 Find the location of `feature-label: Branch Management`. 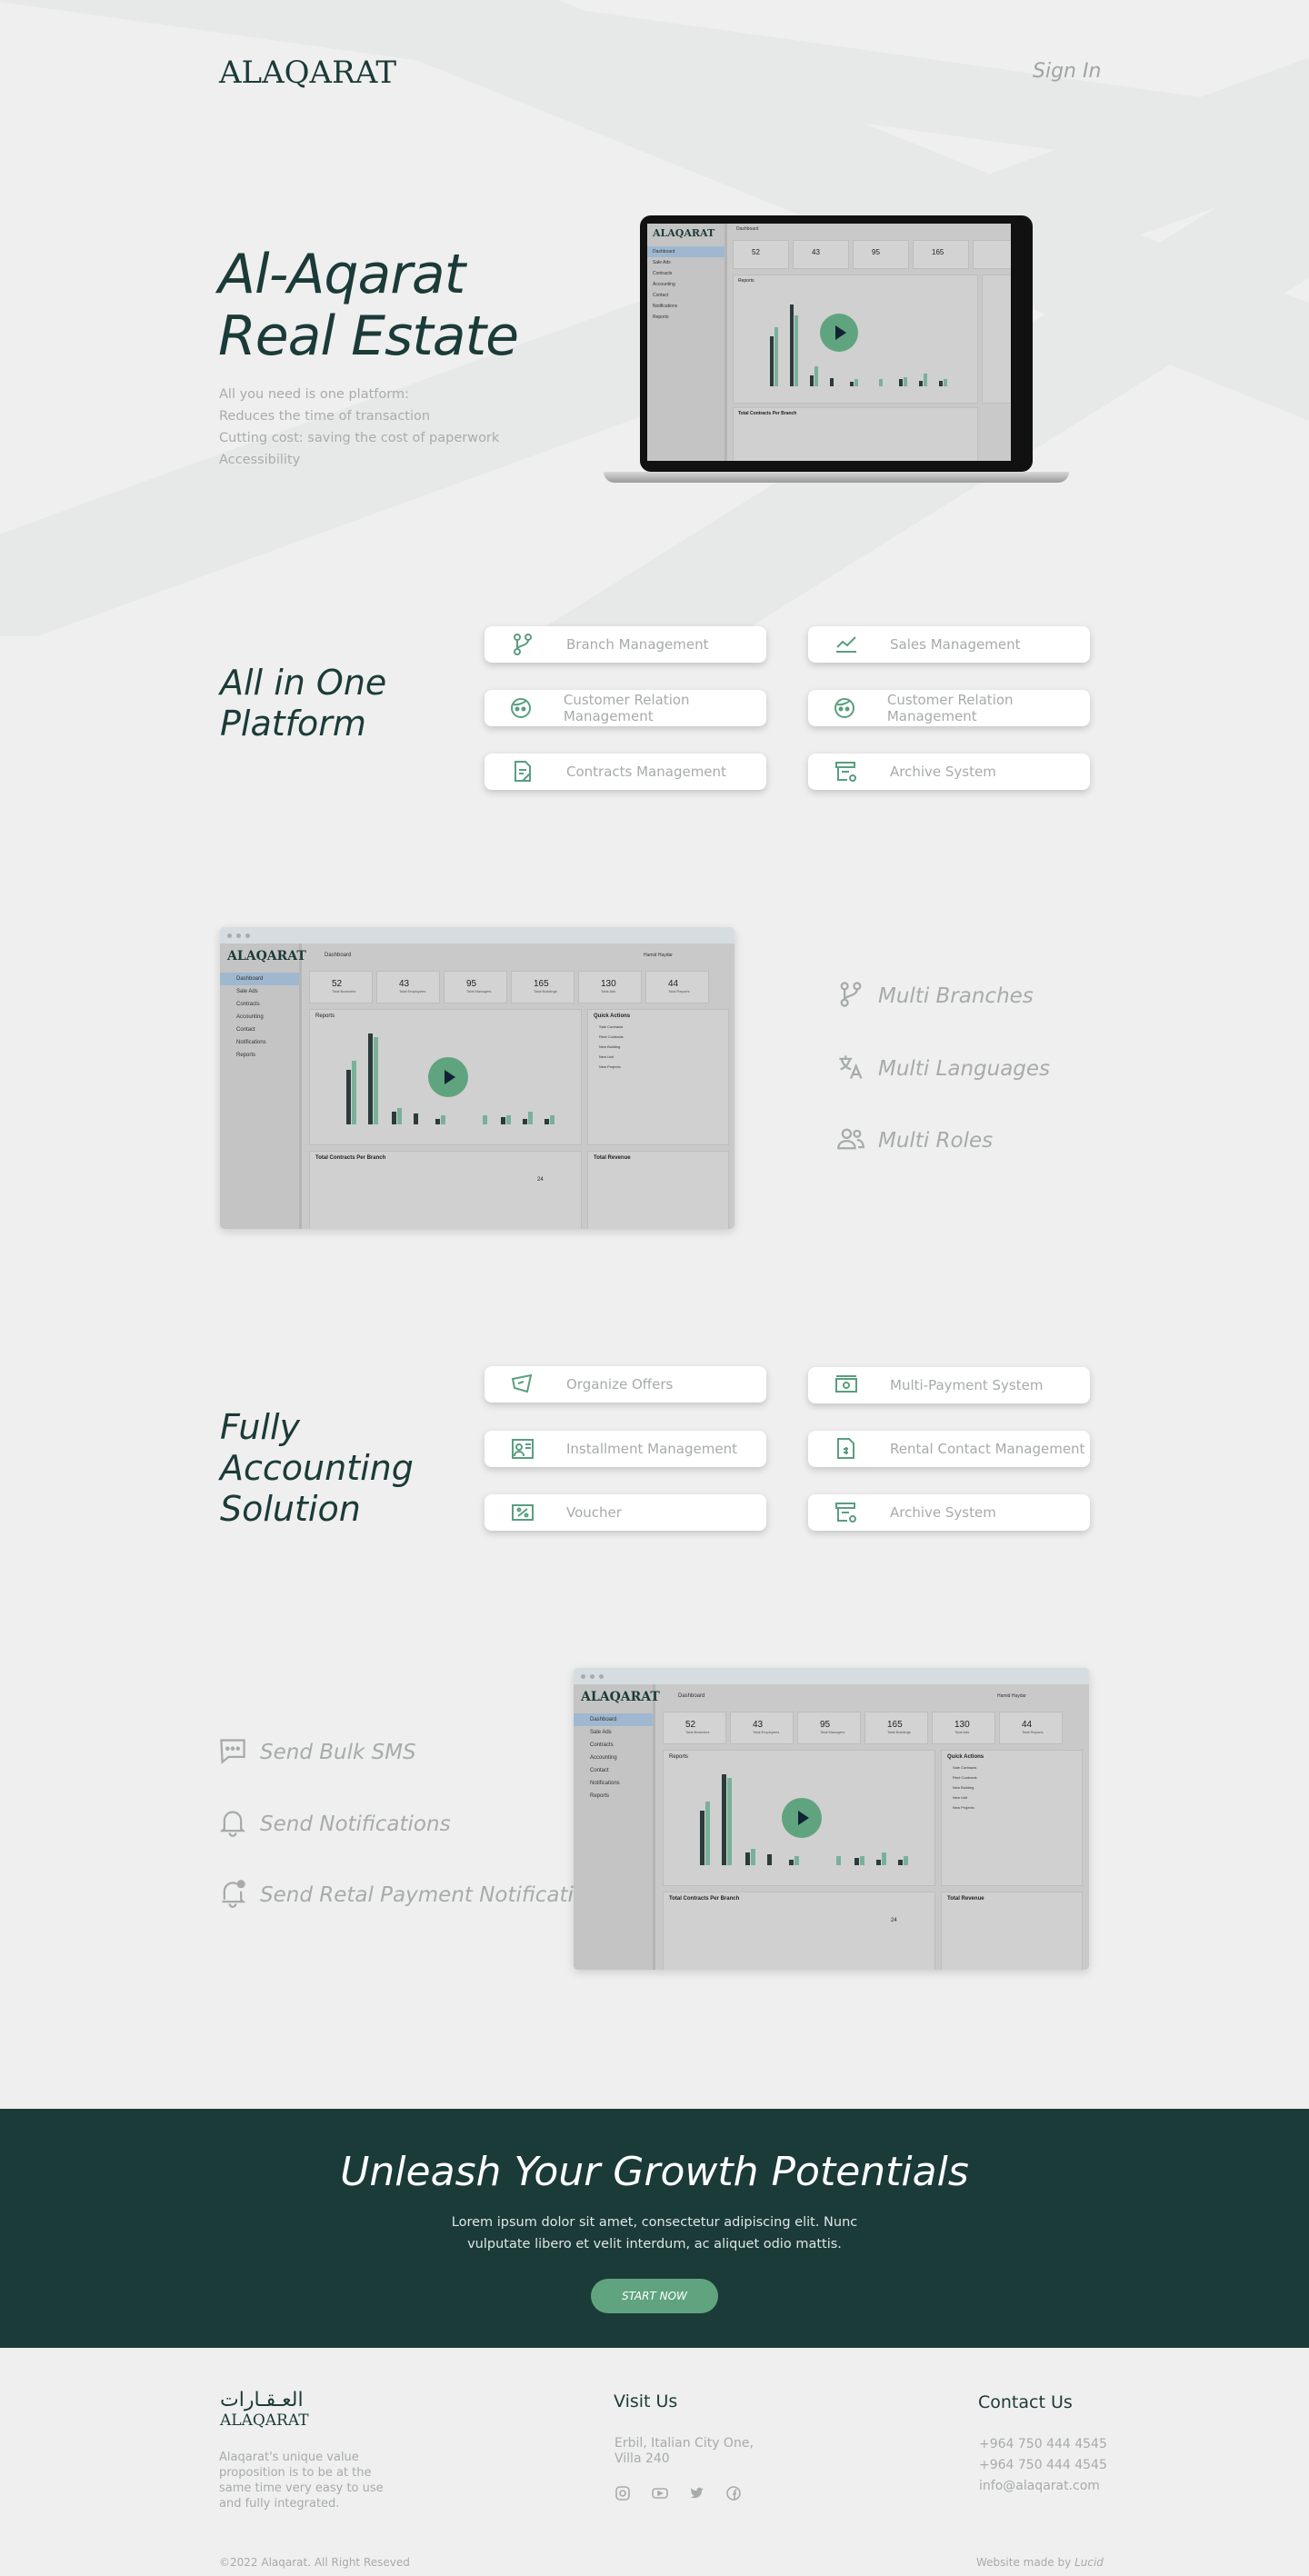

feature-label: Branch Management is located at coordinates (637, 644).